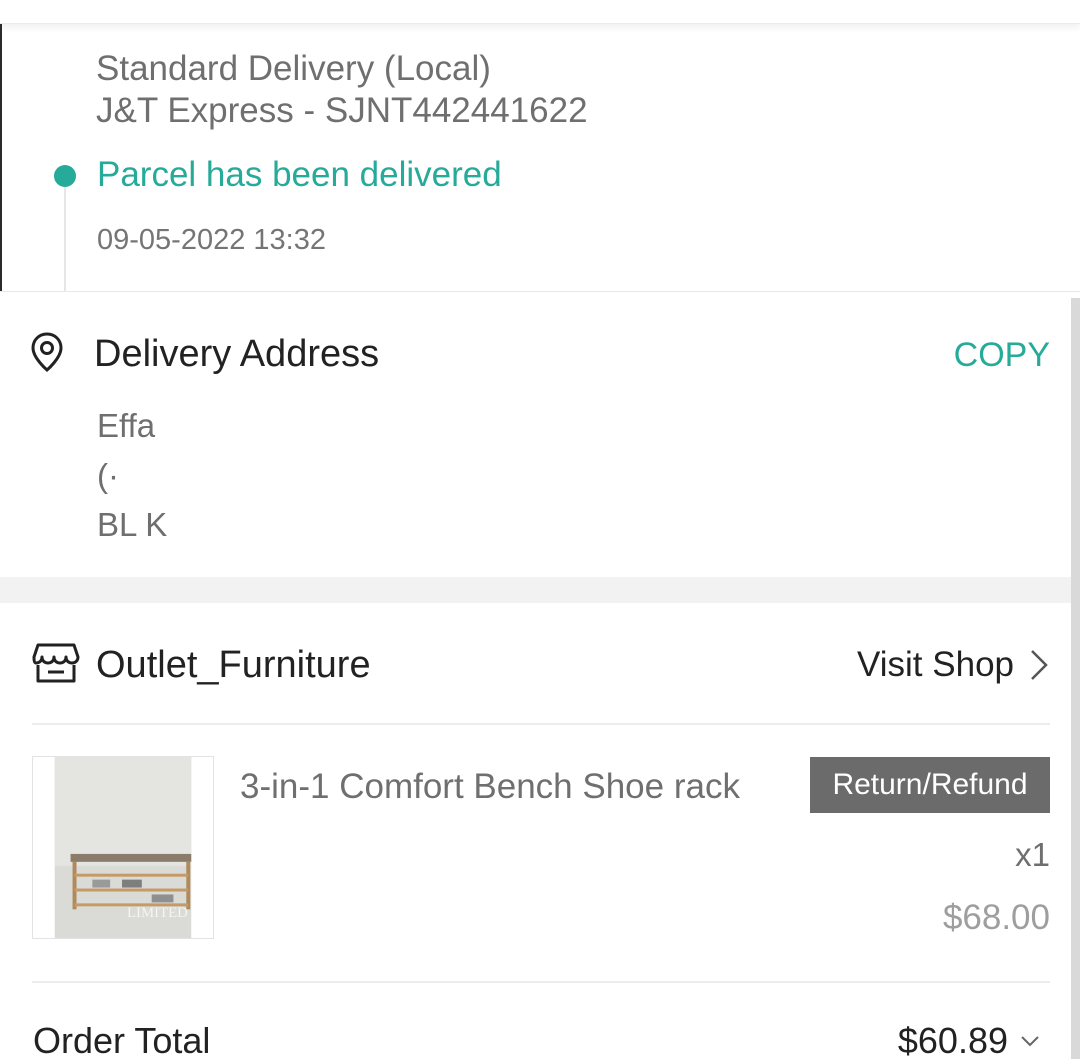  I want to click on product-quantity: x1, so click(1032, 854).